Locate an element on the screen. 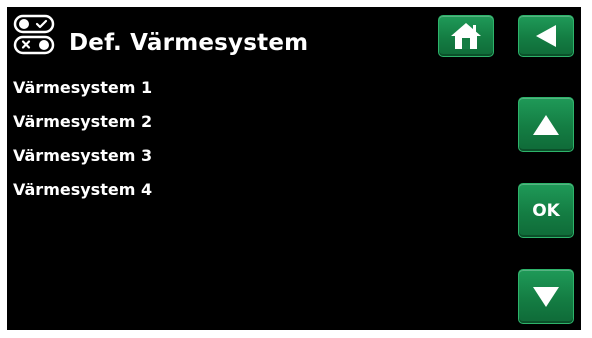  arrow-down-icon is located at coordinates (546, 297).